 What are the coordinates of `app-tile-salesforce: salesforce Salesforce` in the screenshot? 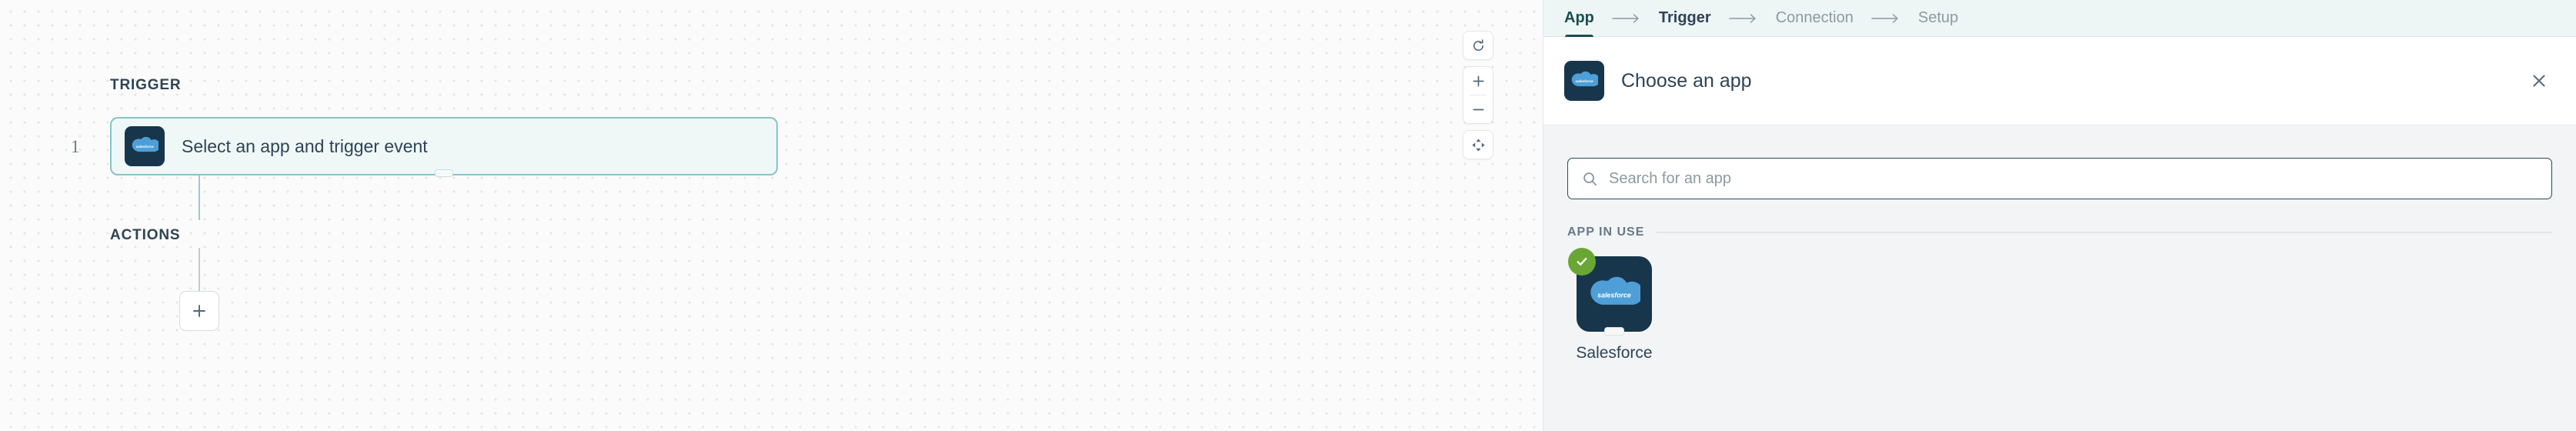 It's located at (1614, 305).